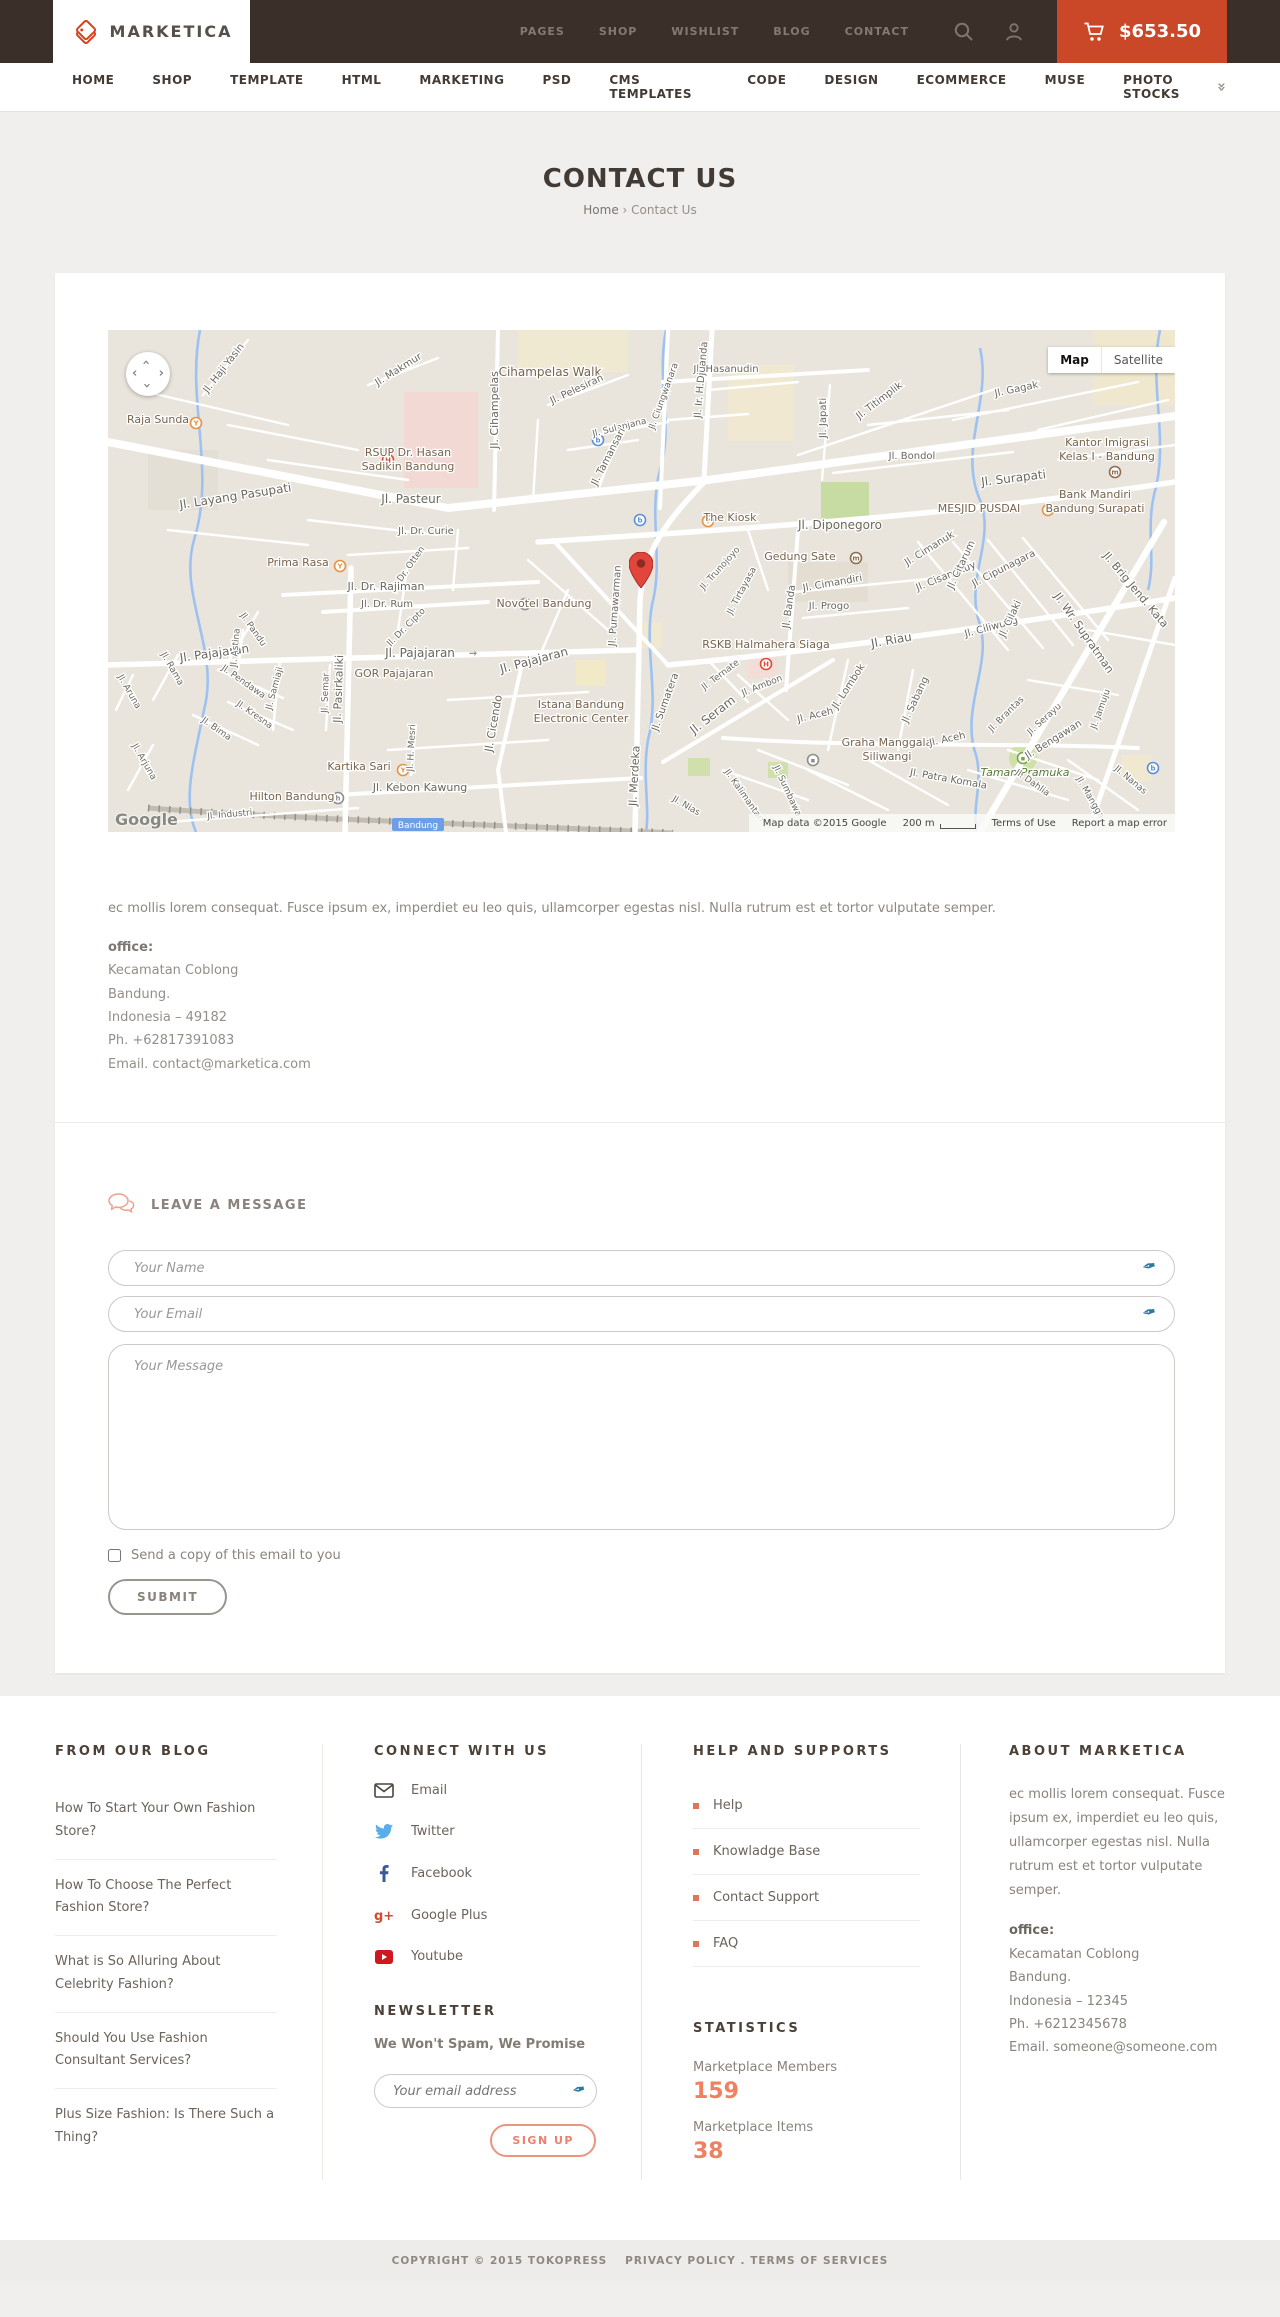 The height and width of the screenshot is (2317, 1280). What do you see at coordinates (1014, 32) in the screenshot?
I see `user-icon` at bounding box center [1014, 32].